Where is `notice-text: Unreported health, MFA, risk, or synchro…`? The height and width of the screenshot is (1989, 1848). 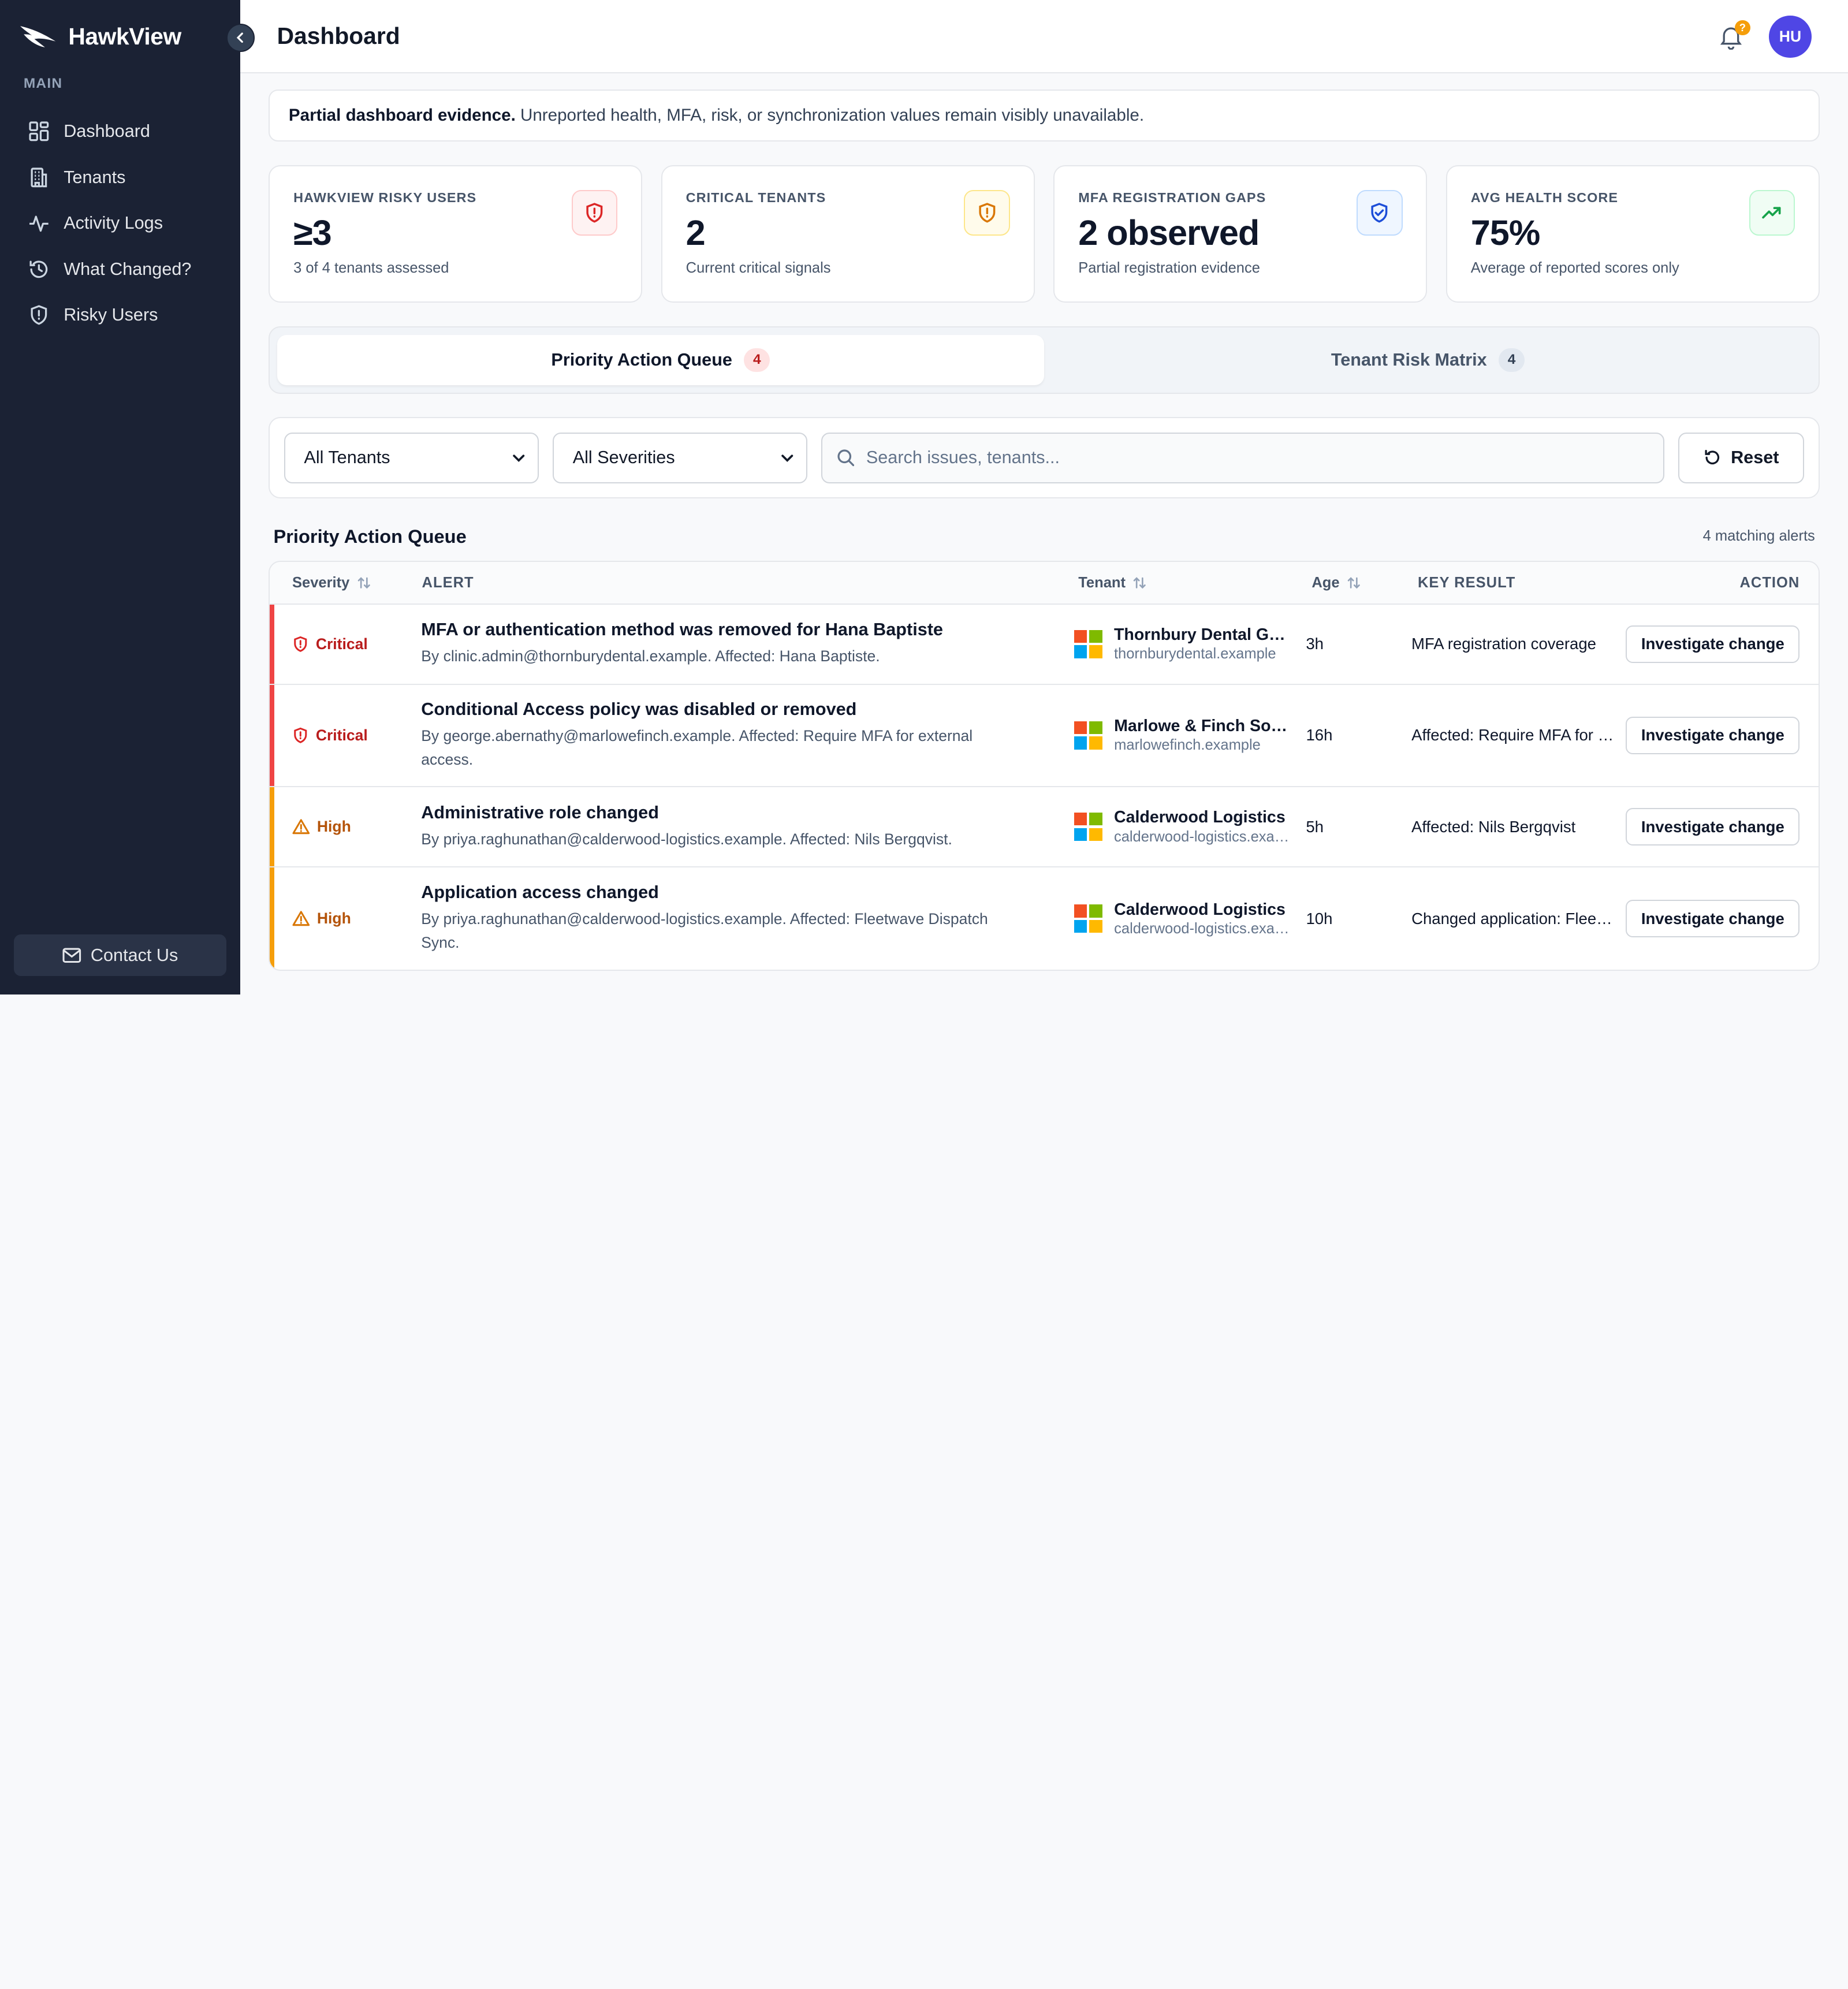
notice-text: Unreported health, MFA, risk, or synchro… is located at coordinates (832, 115).